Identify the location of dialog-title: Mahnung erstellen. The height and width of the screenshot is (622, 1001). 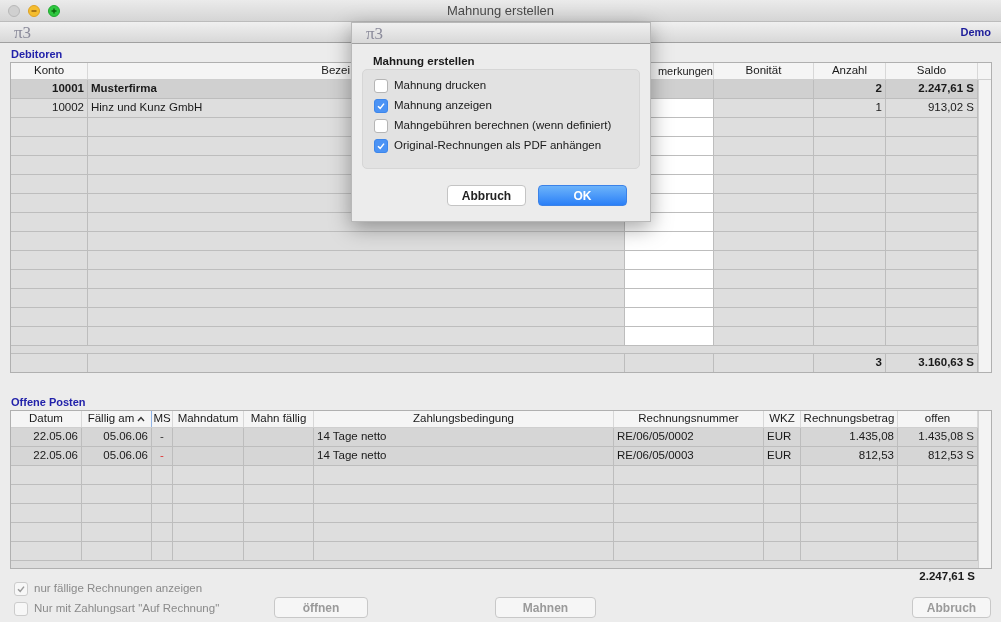
(424, 61).